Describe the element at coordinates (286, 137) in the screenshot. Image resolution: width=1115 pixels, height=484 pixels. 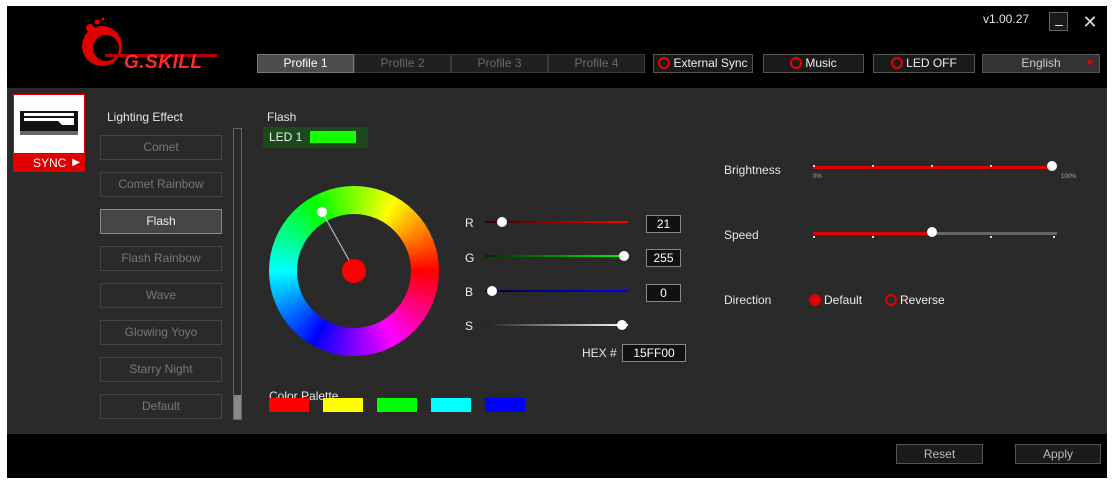
I see `led-1-label: LED 1` at that location.